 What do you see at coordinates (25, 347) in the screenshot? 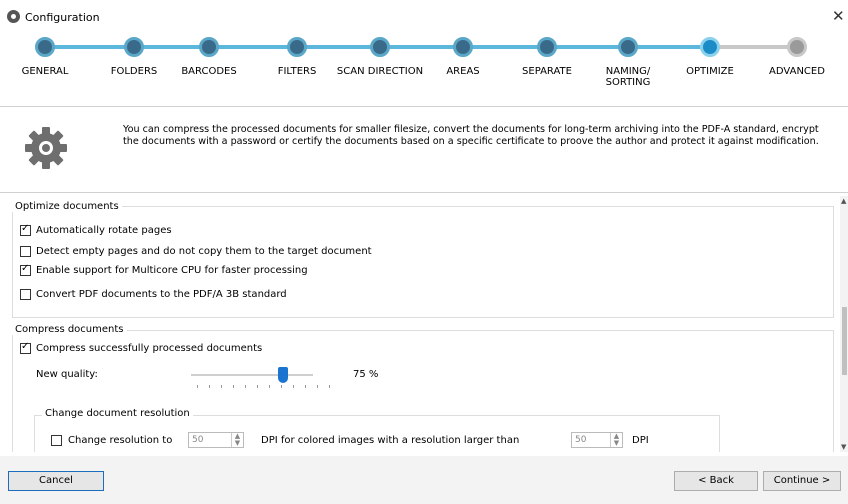
I see `compress-checkbox` at bounding box center [25, 347].